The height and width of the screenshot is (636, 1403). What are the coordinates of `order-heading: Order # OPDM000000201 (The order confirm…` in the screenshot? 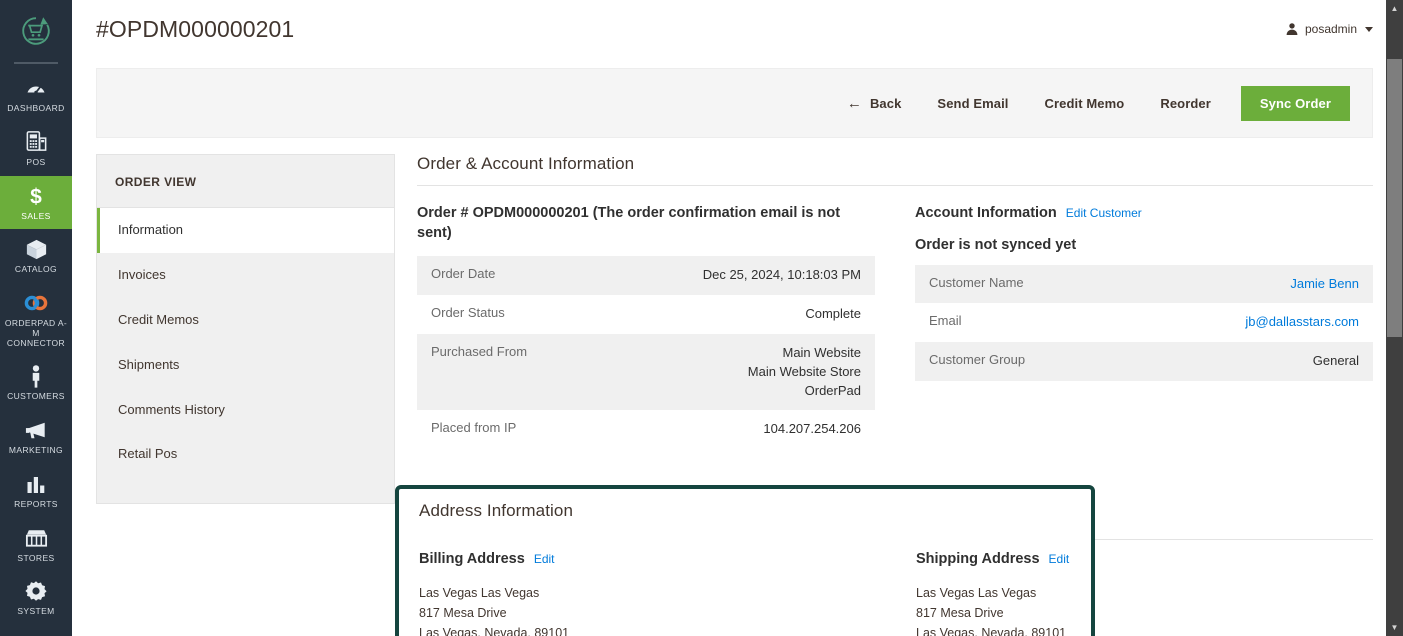 It's located at (629, 223).